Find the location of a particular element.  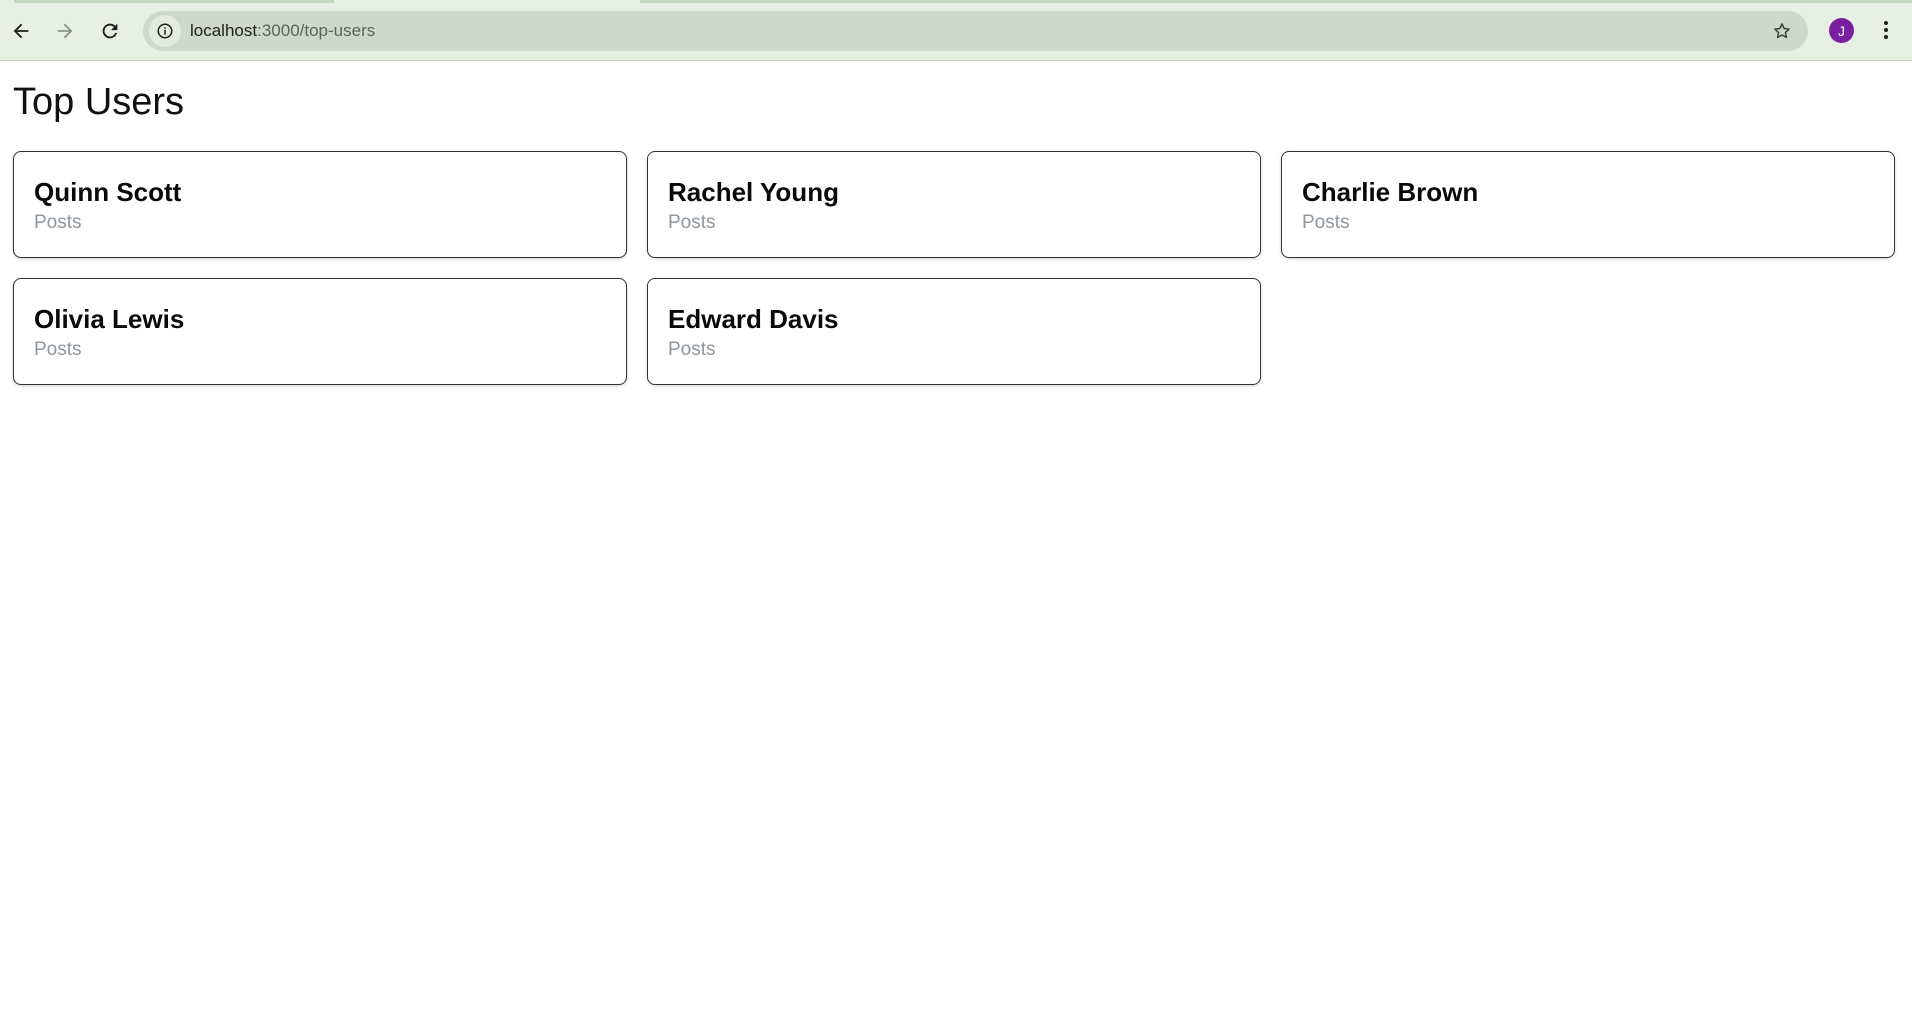

user-card: Quinn Scott Posts is located at coordinates (320, 204).